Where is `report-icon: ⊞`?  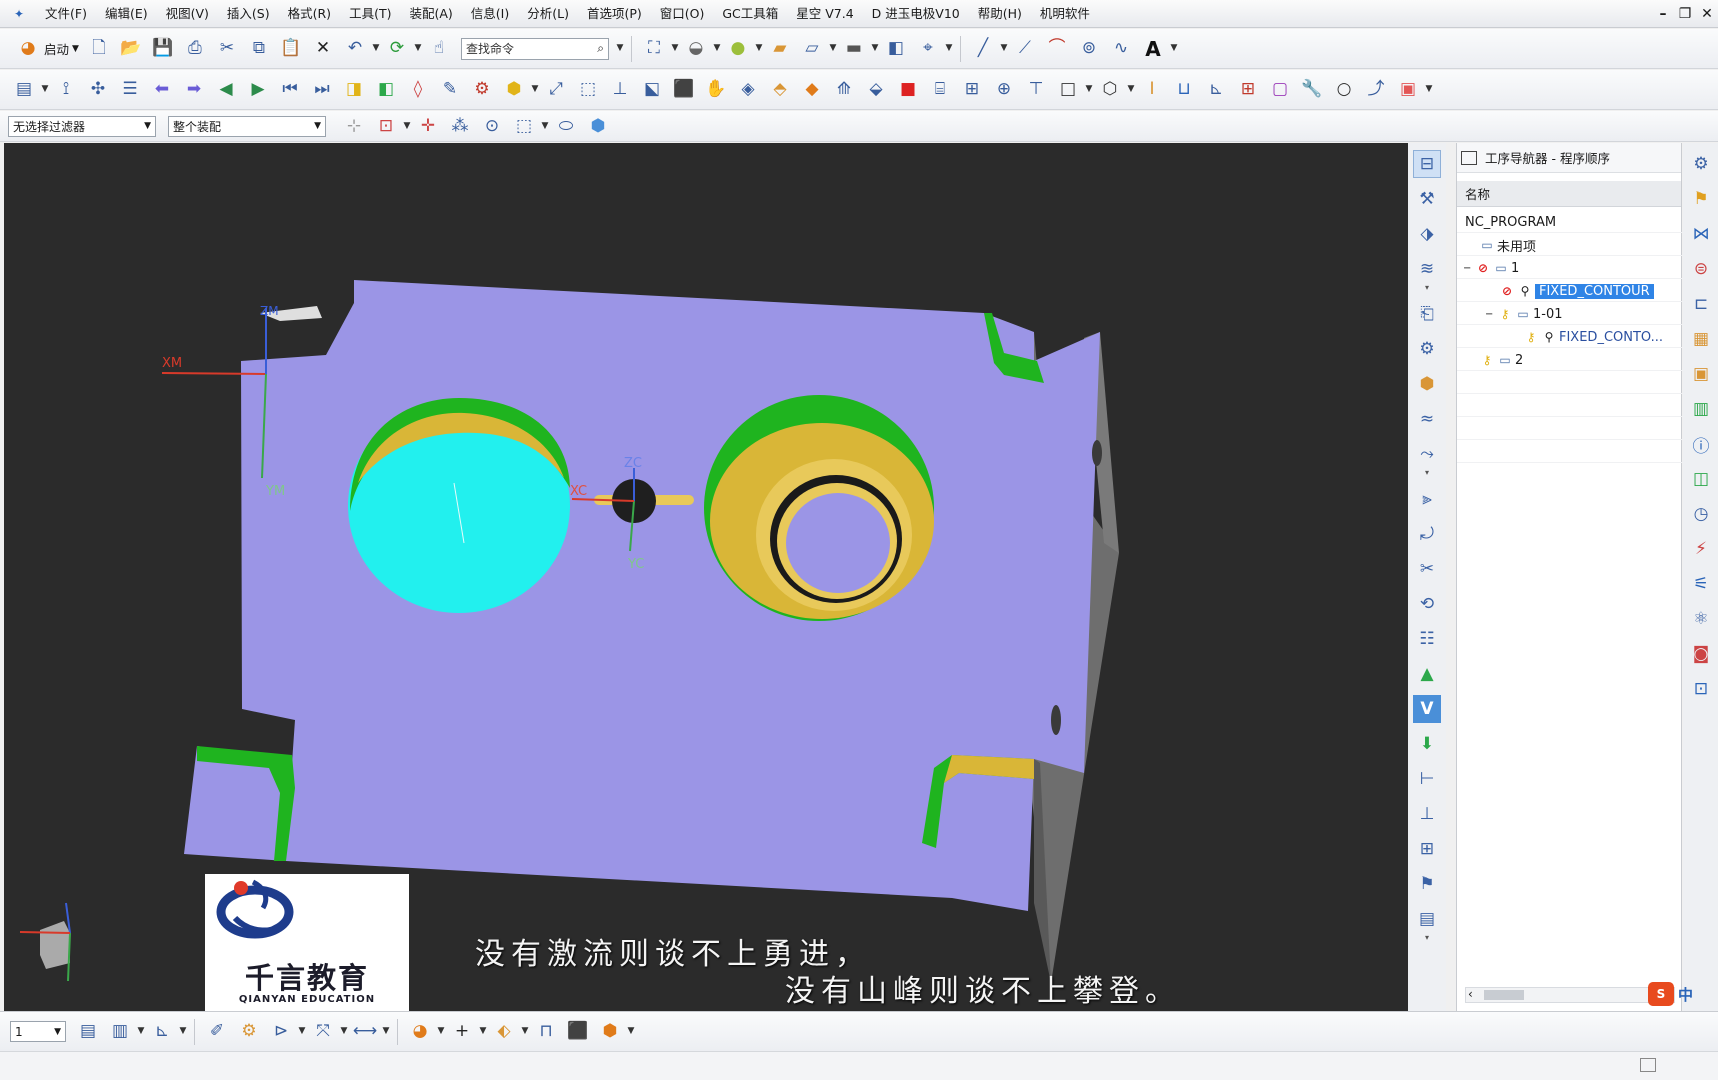
report-icon: ⊞ is located at coordinates (1427, 849).